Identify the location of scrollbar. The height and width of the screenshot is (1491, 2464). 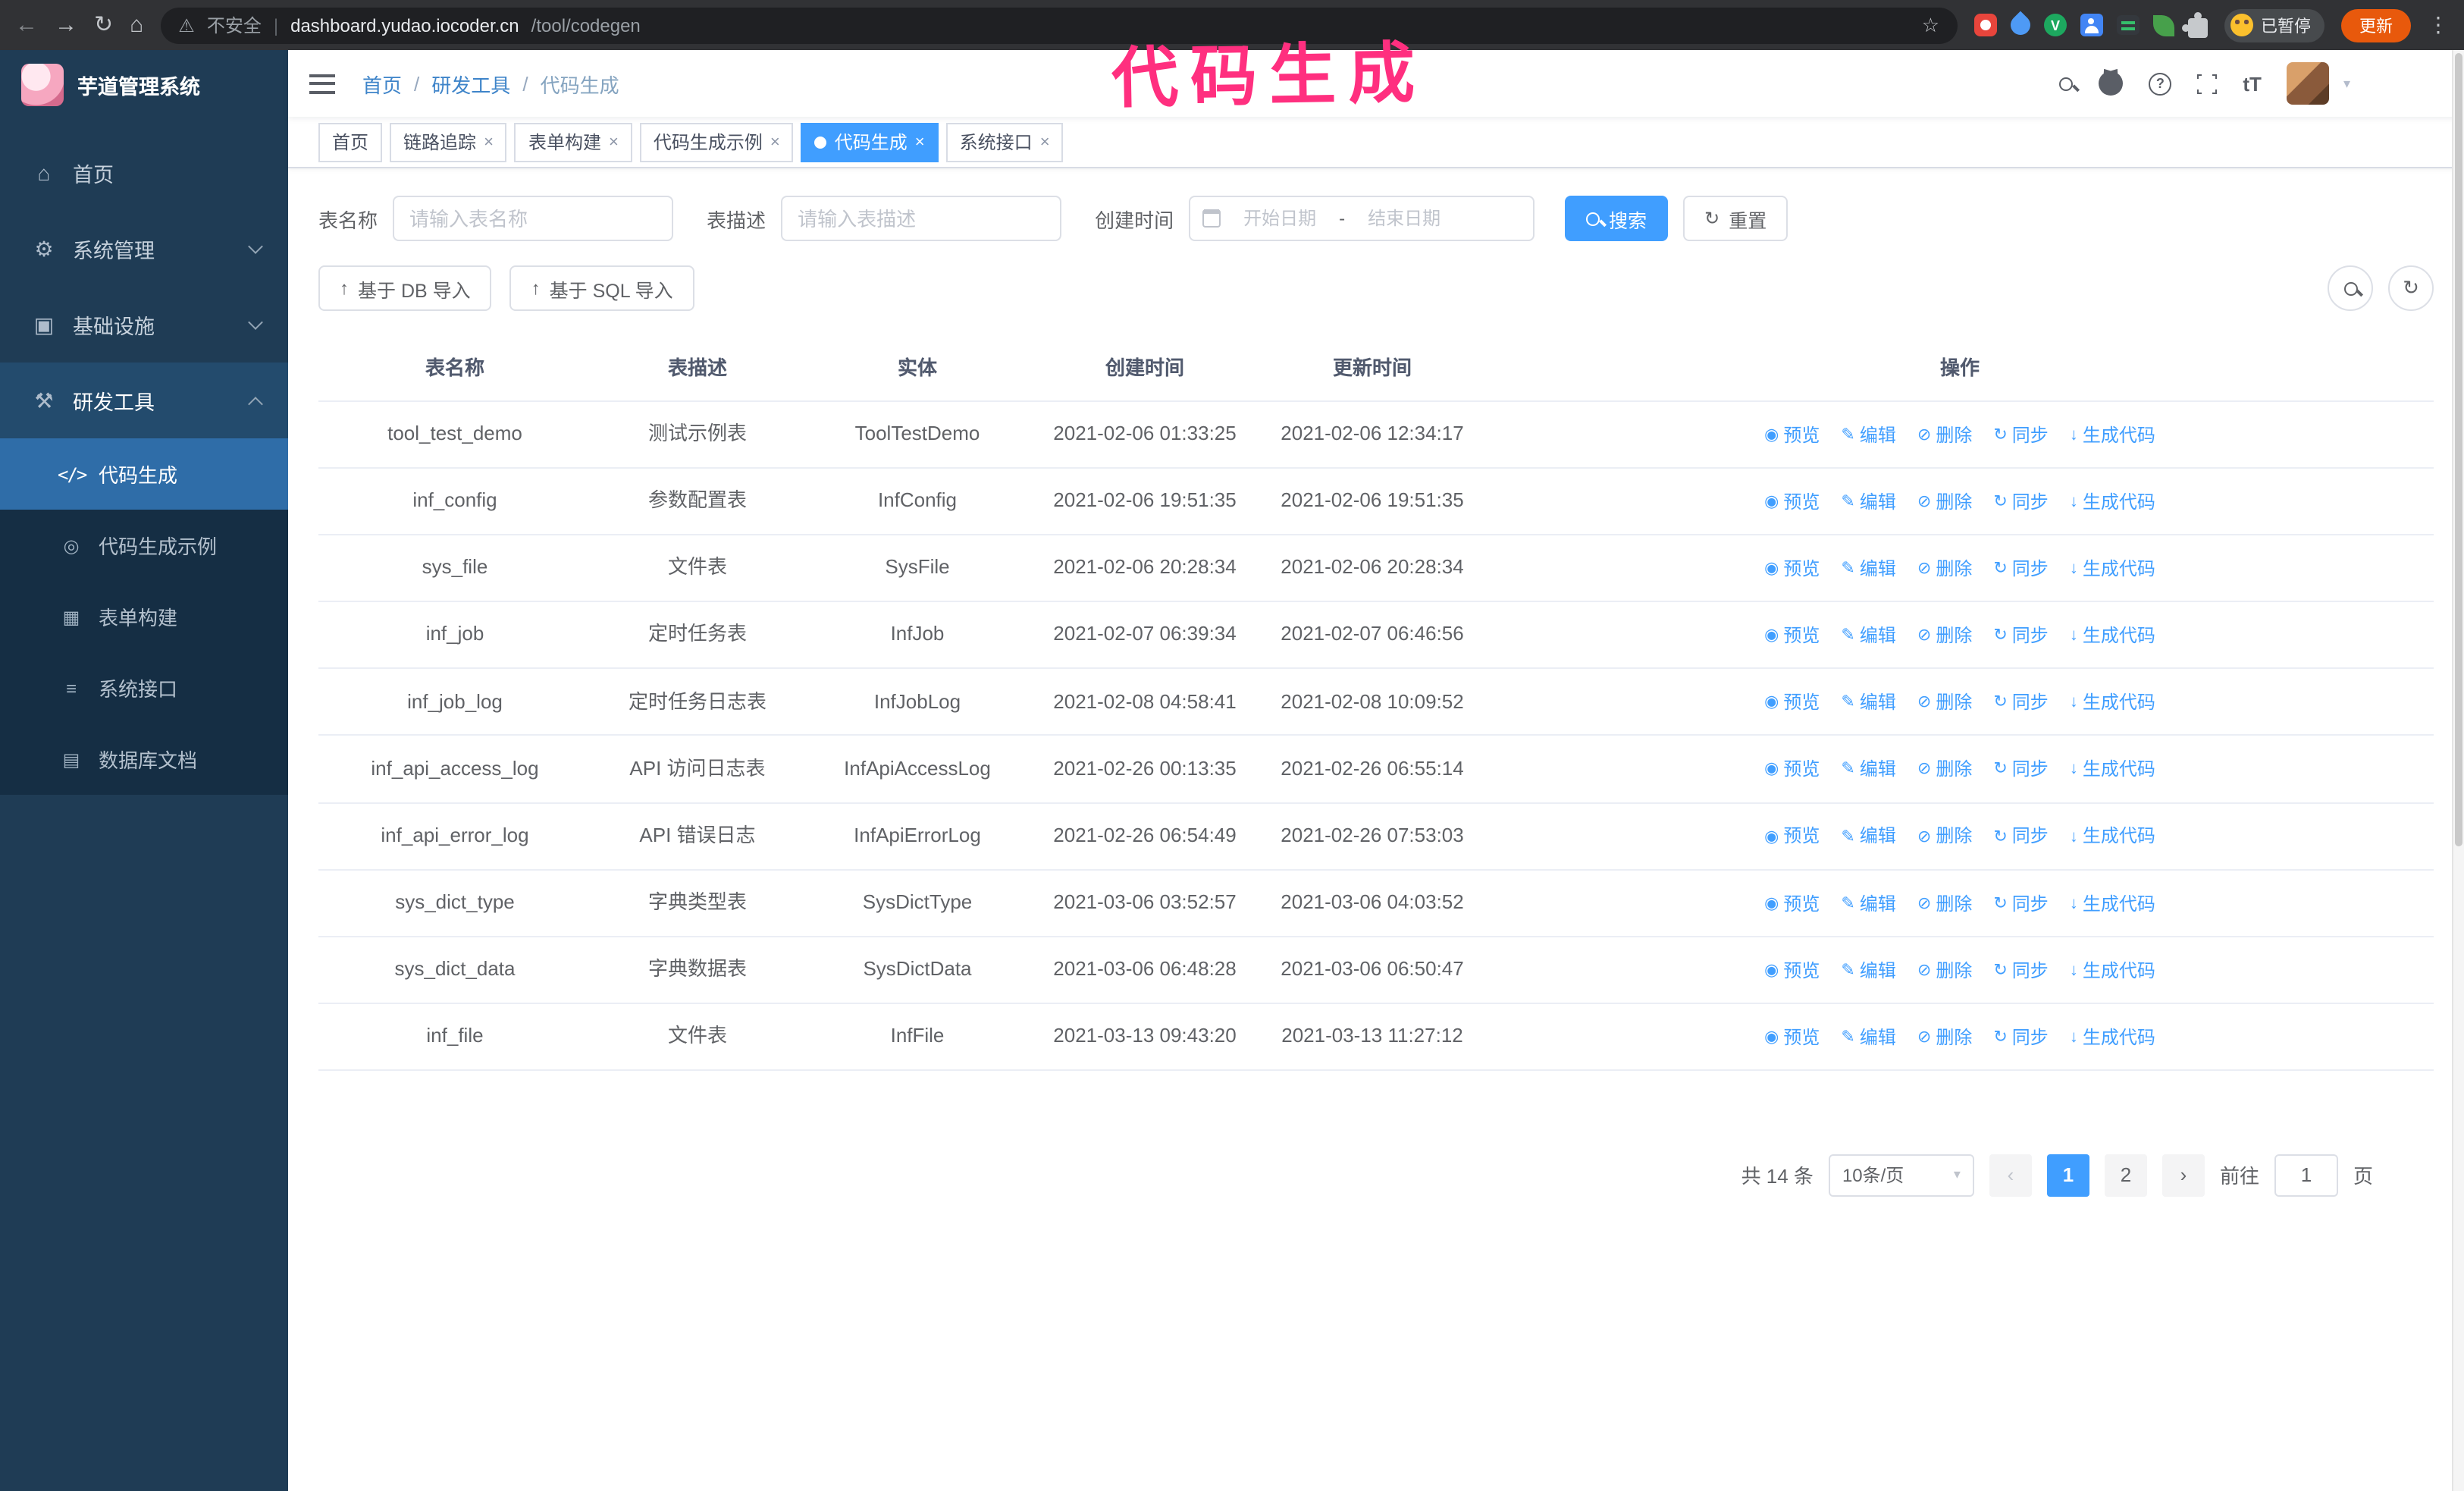
(2458, 770).